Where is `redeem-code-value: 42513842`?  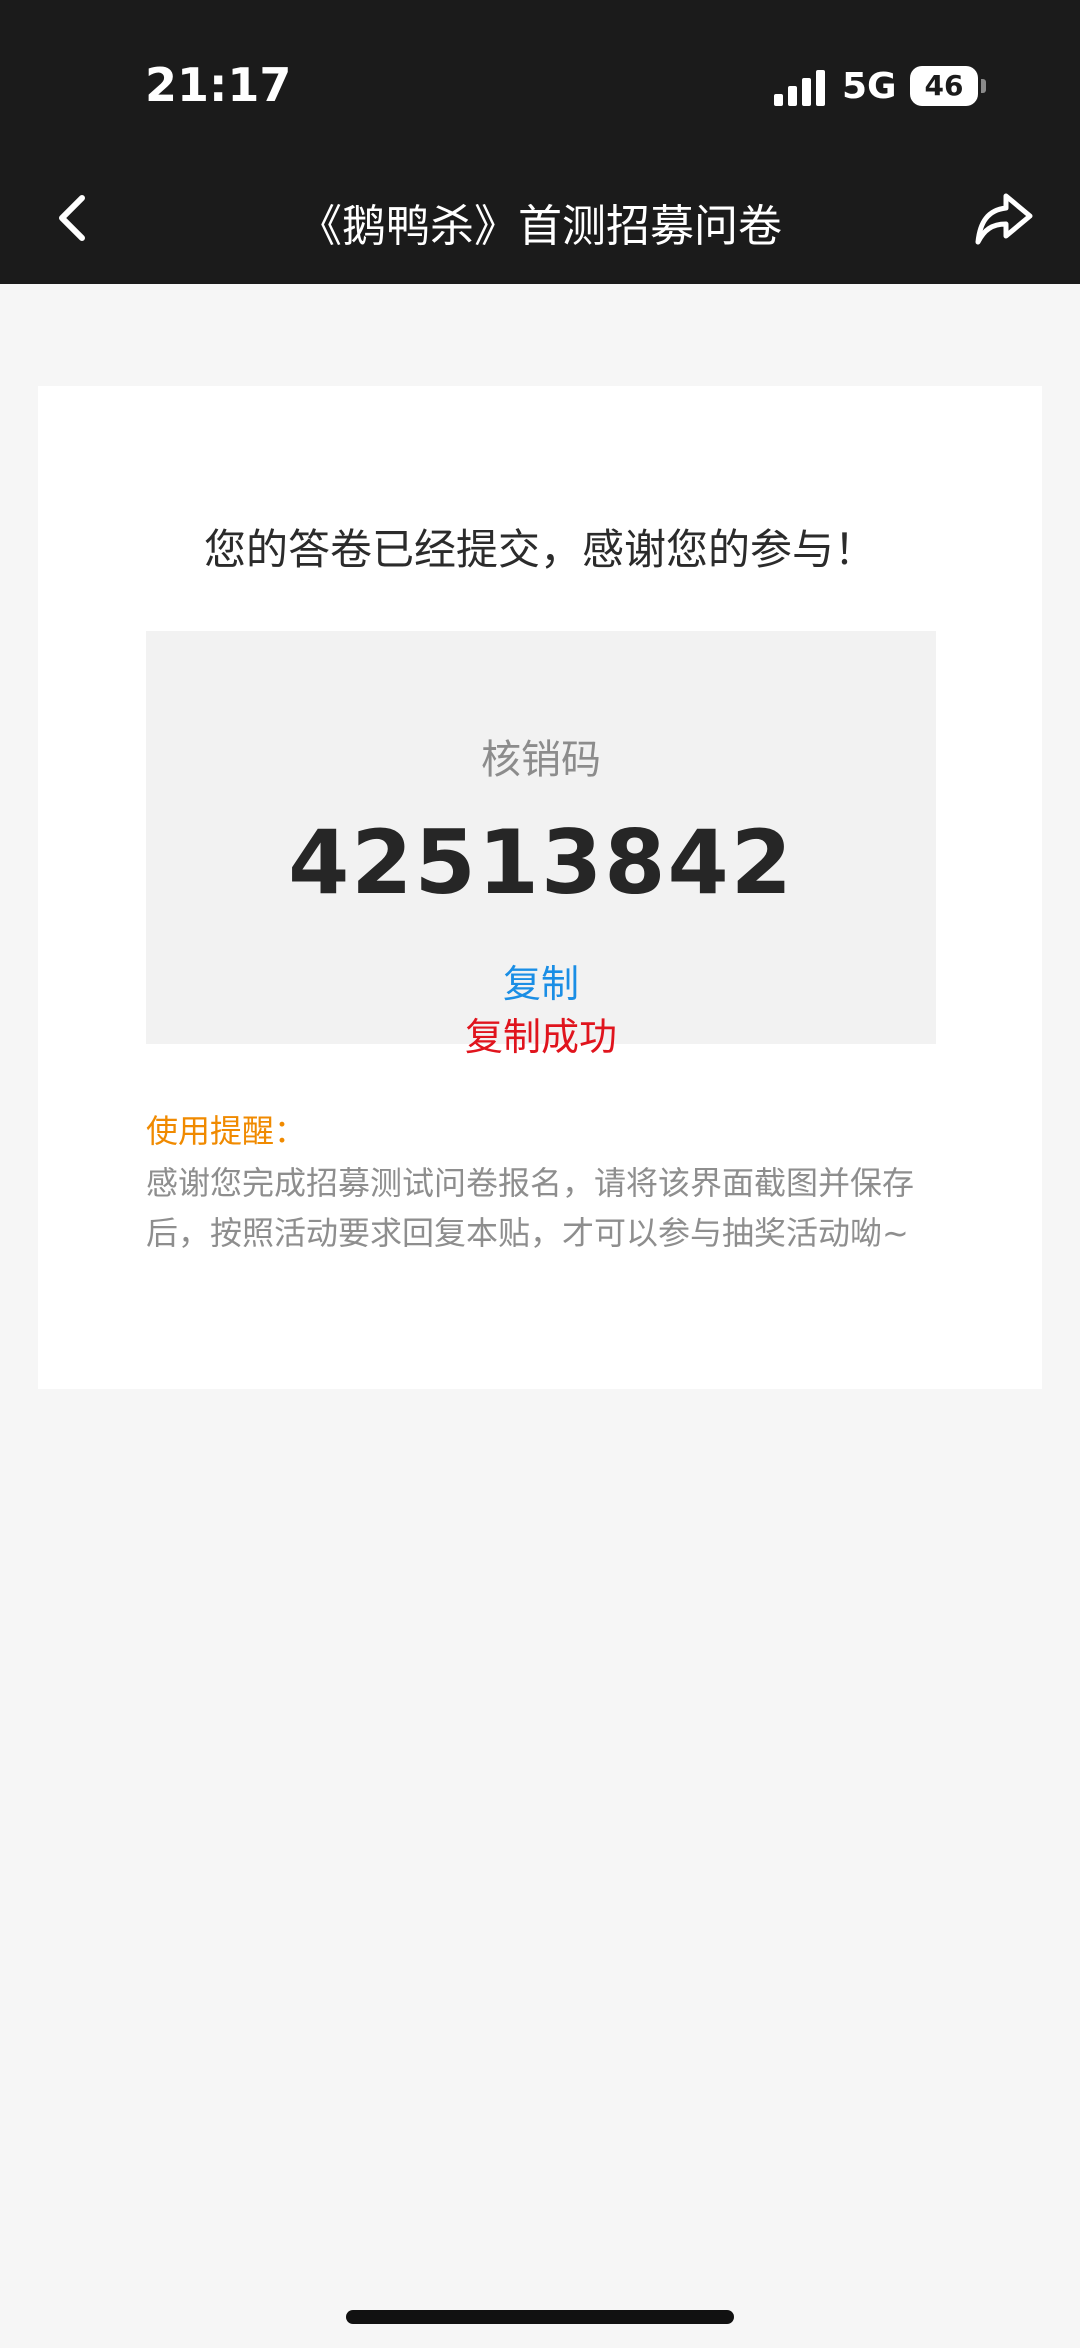 redeem-code-value: 42513842 is located at coordinates (541, 862).